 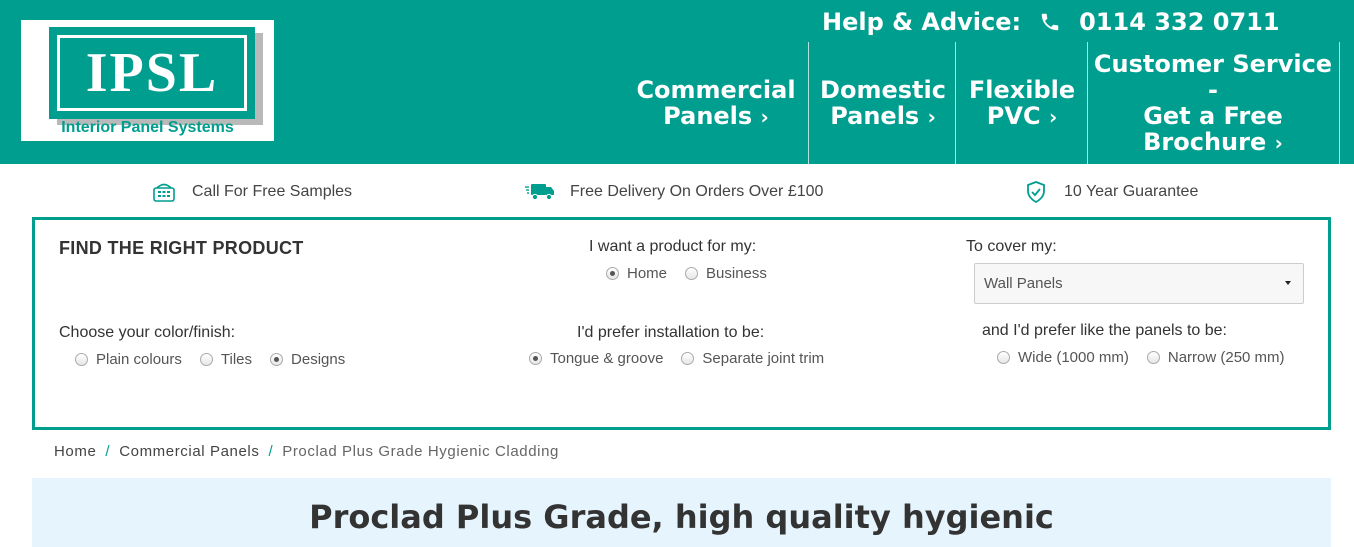 I want to click on breadcrumb-home-link: Home, so click(x=75, y=451).